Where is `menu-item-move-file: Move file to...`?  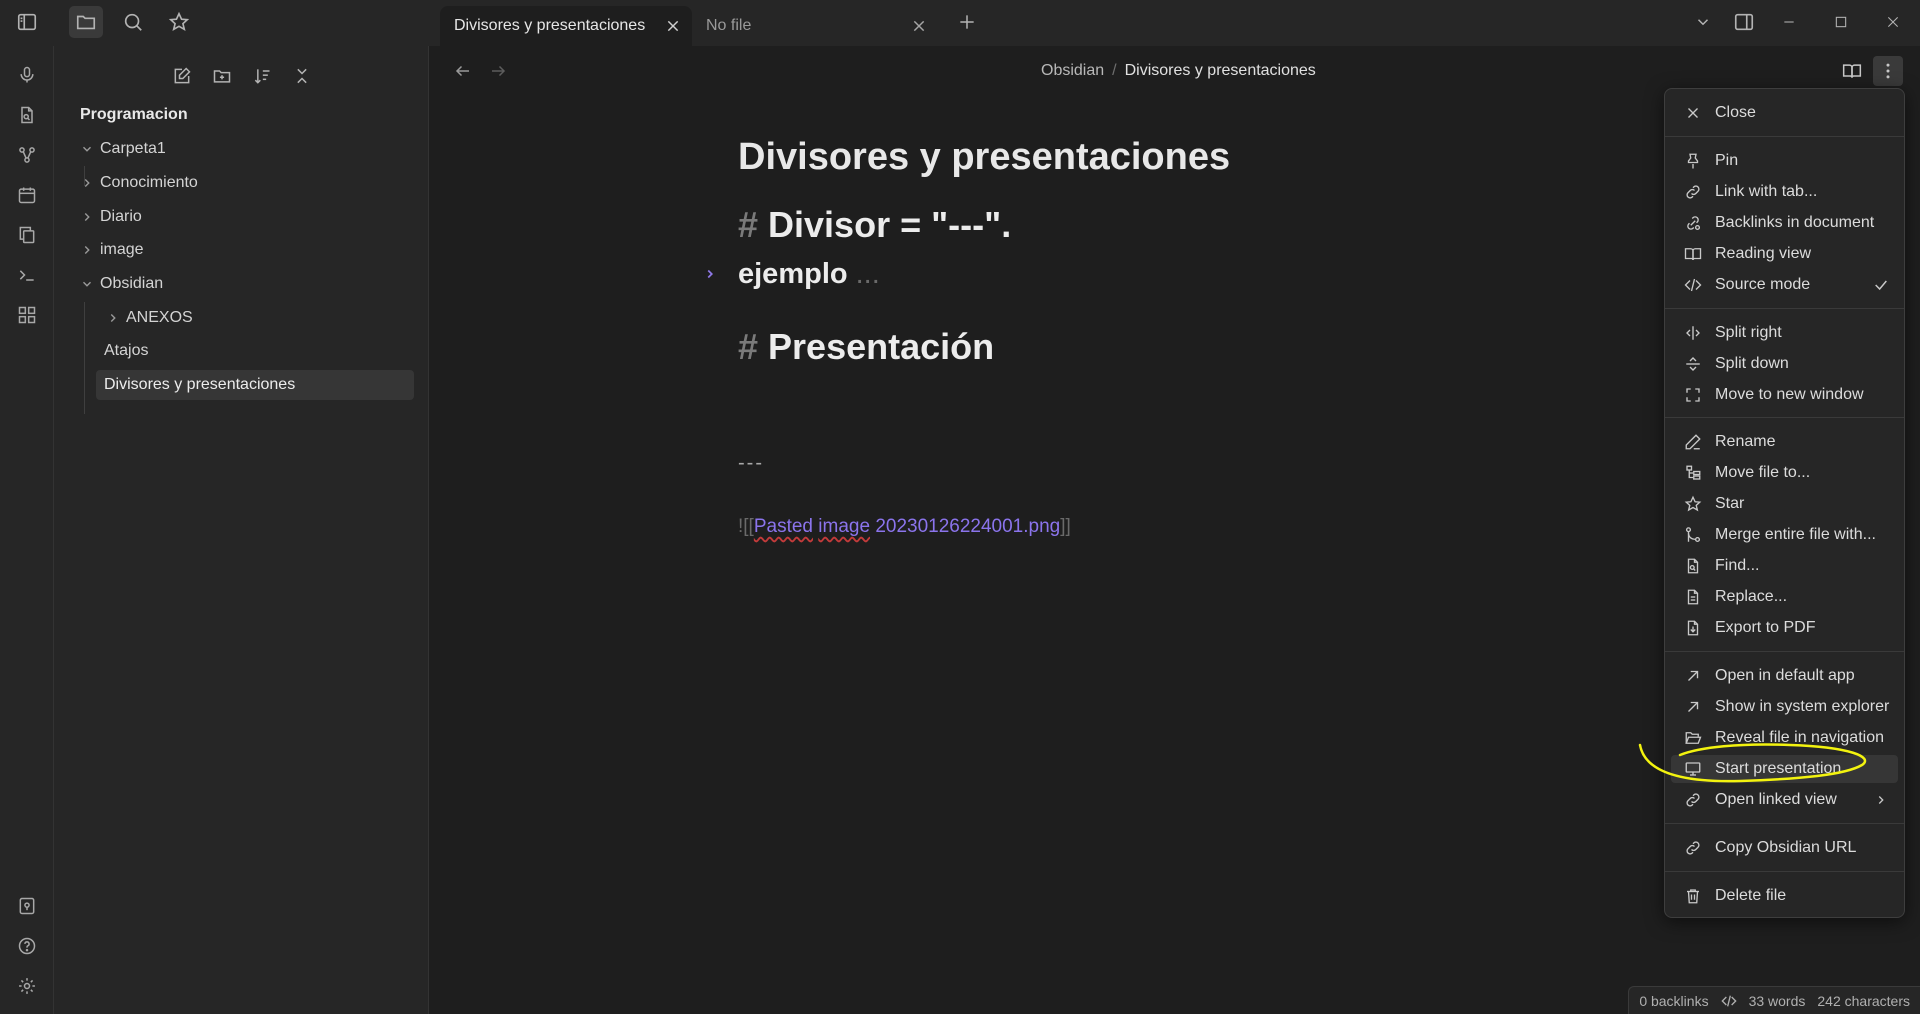 menu-item-move-file: Move file to... is located at coordinates (1784, 473).